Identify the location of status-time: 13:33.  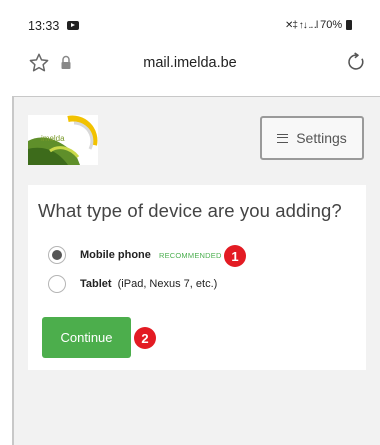
(44, 26).